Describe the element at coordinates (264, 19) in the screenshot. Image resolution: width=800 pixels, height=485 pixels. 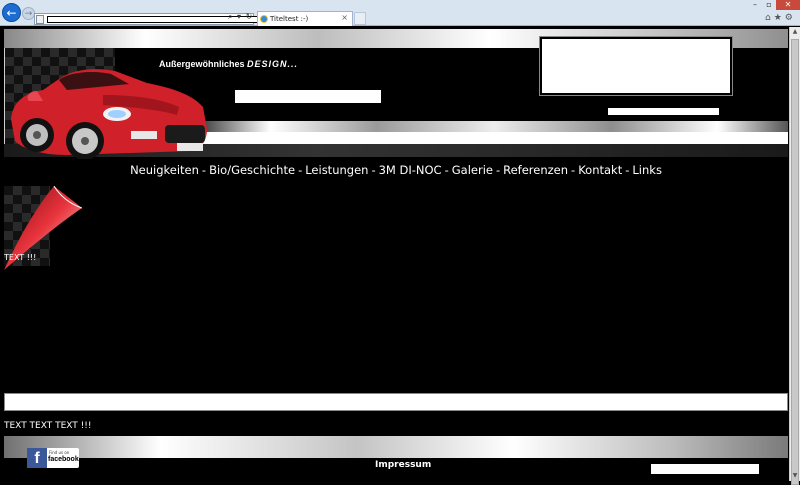
I see `ie-favicon-icon` at that location.